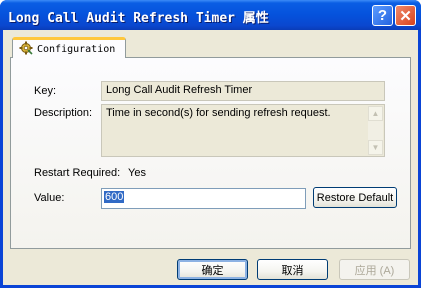 The image size is (421, 288). I want to click on ok-label: 确定, so click(212, 270).